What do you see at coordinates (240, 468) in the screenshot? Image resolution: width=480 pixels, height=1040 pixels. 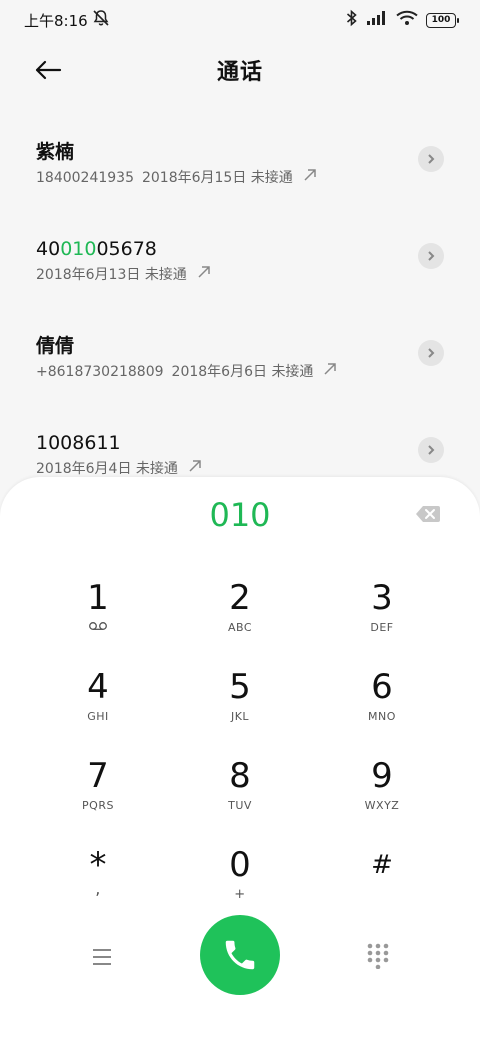 I see `call-meta: 2018年6月4日 未接通` at bounding box center [240, 468].